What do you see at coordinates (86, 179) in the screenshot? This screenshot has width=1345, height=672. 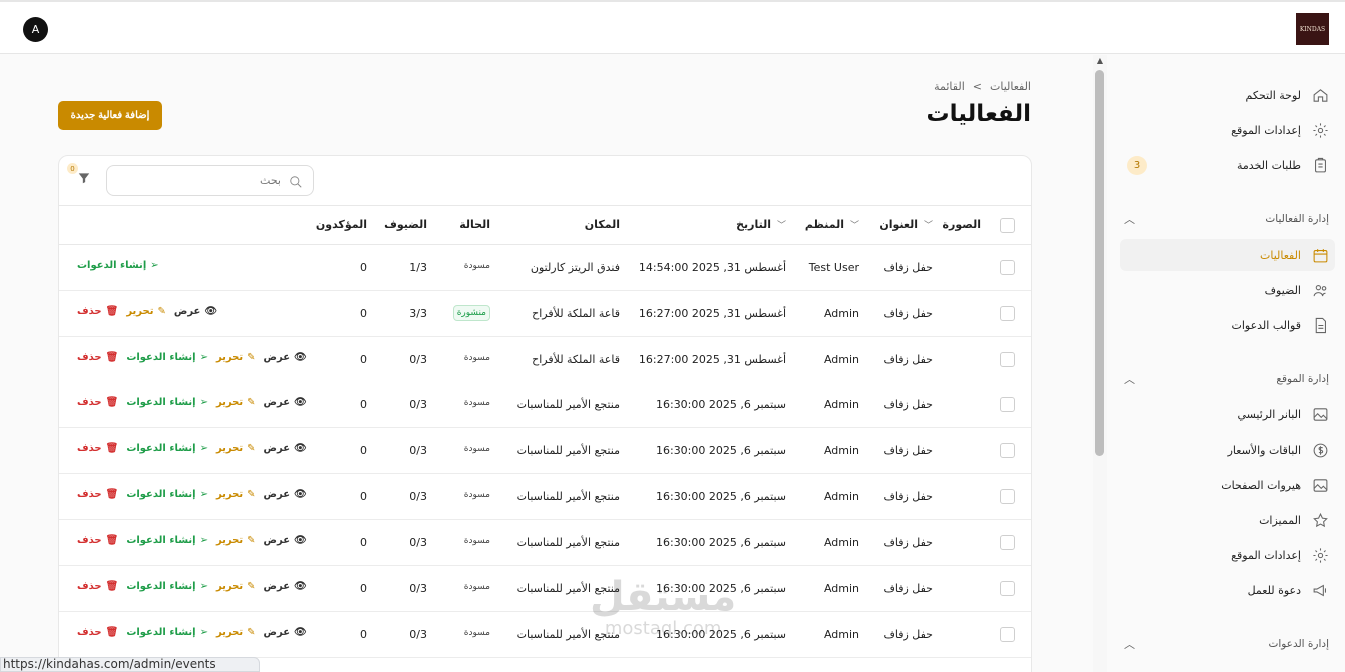 I see `filter-button` at bounding box center [86, 179].